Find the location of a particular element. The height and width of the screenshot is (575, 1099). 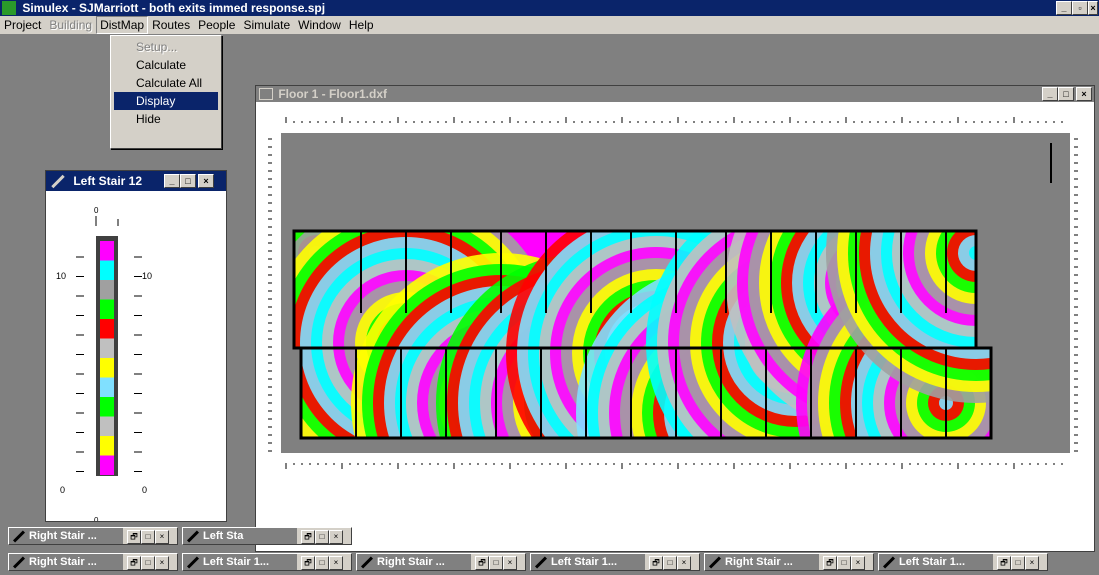

stair-label-10-left: 10 is located at coordinates (61, 276).